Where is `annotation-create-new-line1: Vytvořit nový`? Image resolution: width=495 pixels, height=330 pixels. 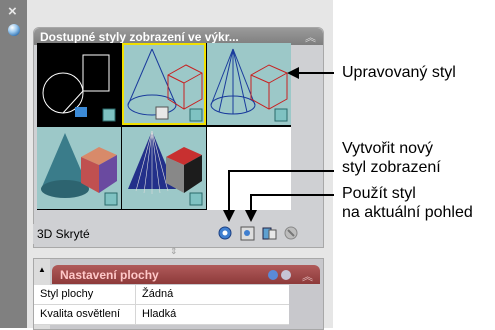
annotation-create-new-line1: Vytvořit nový is located at coordinates (387, 148).